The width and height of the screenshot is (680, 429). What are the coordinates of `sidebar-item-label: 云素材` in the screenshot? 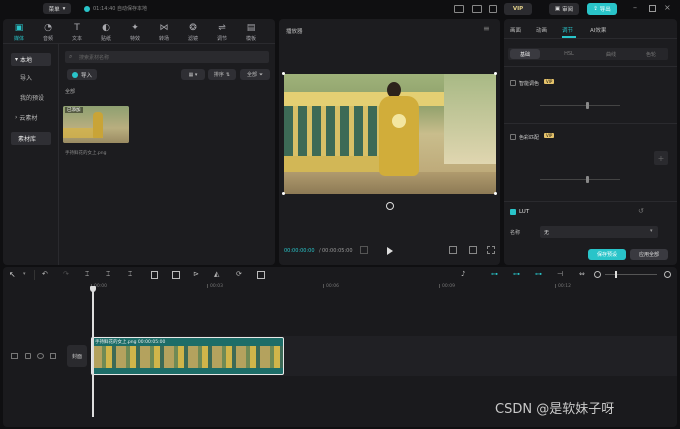 It's located at (28, 118).